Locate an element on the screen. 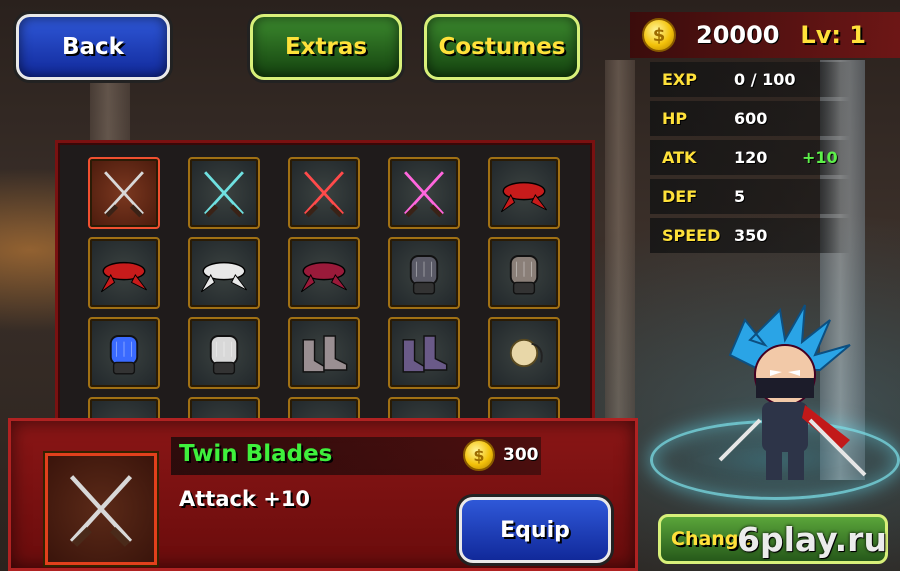 Image resolution: width=900 pixels, height=571 pixels. gold-amount: 20000 is located at coordinates (738, 35).